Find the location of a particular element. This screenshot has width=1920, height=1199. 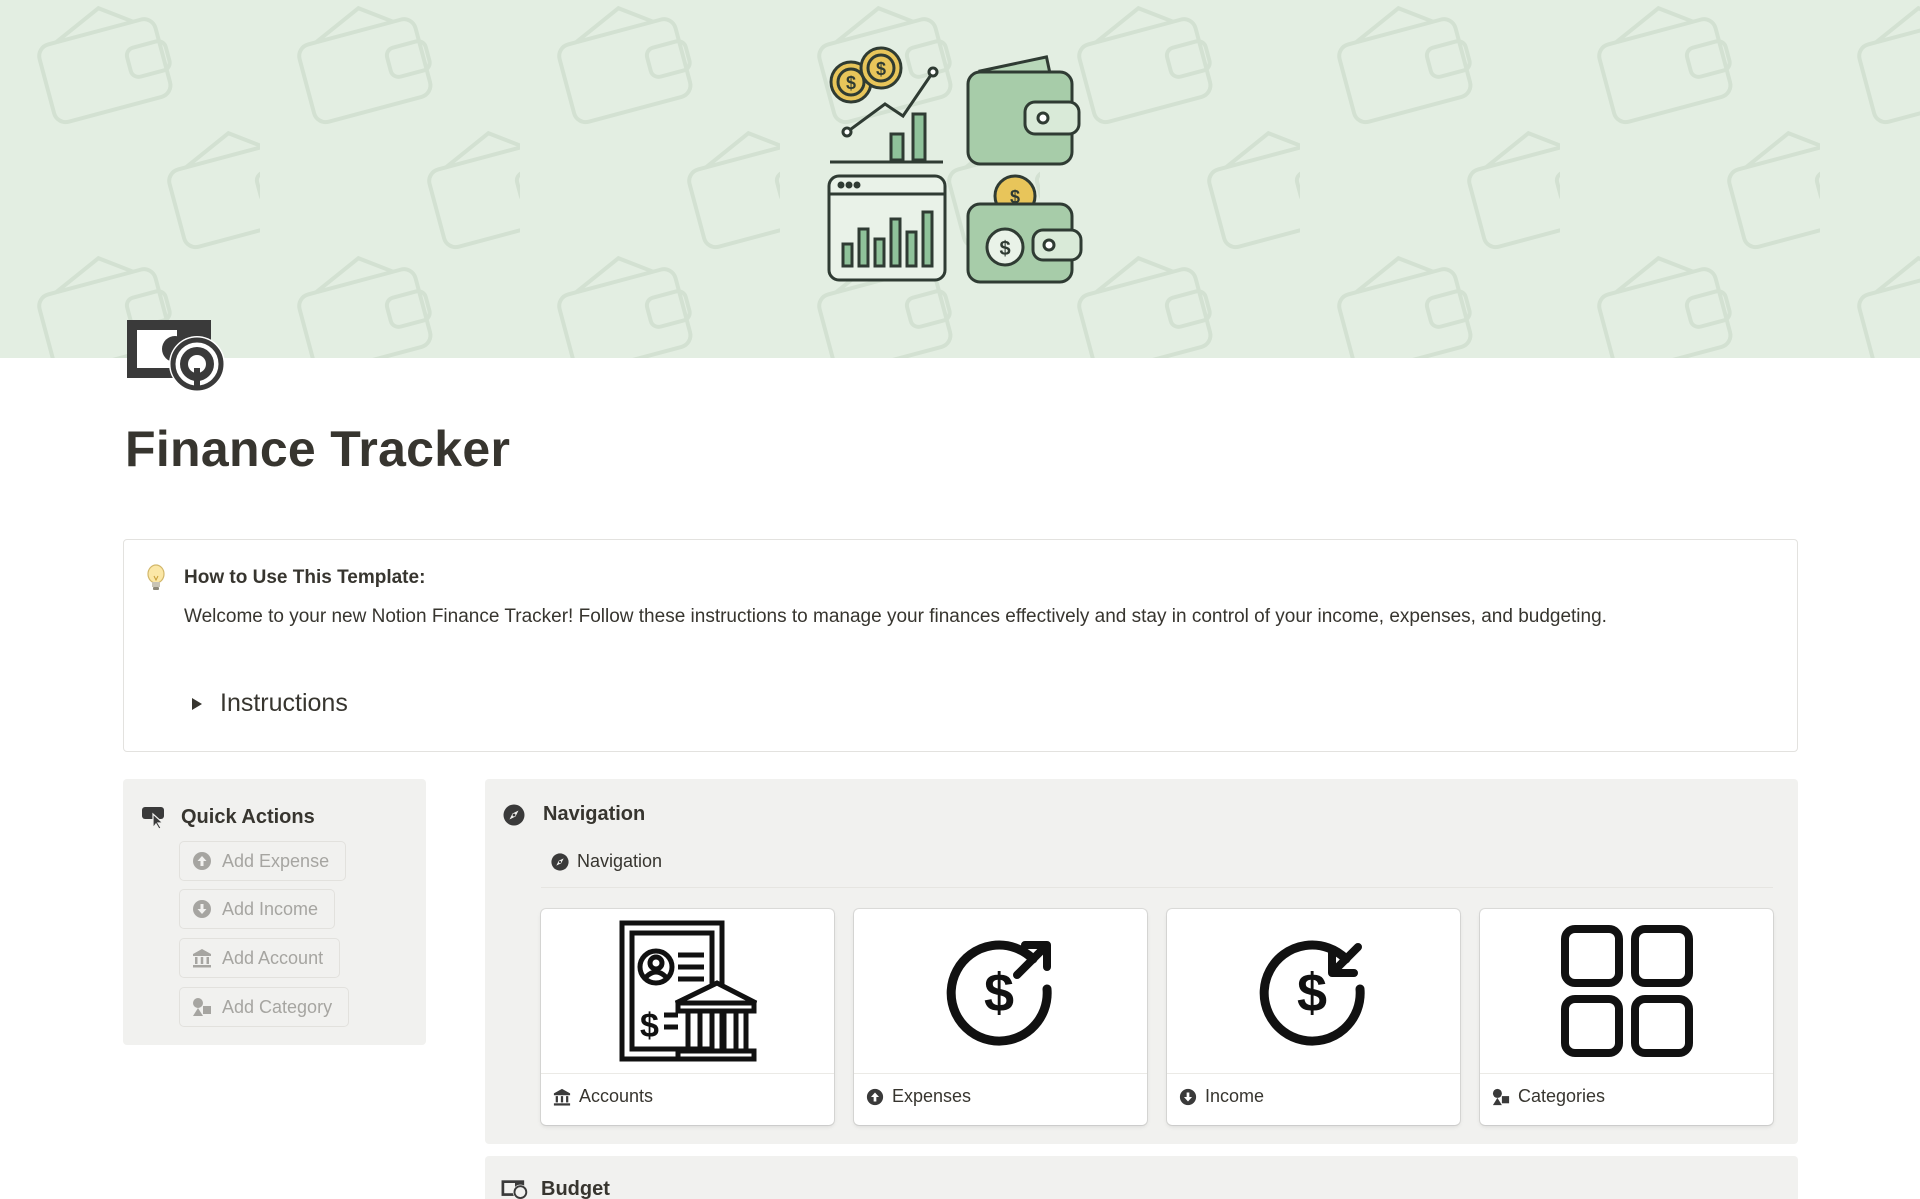

income-card-label: Income is located at coordinates (1221, 1096).